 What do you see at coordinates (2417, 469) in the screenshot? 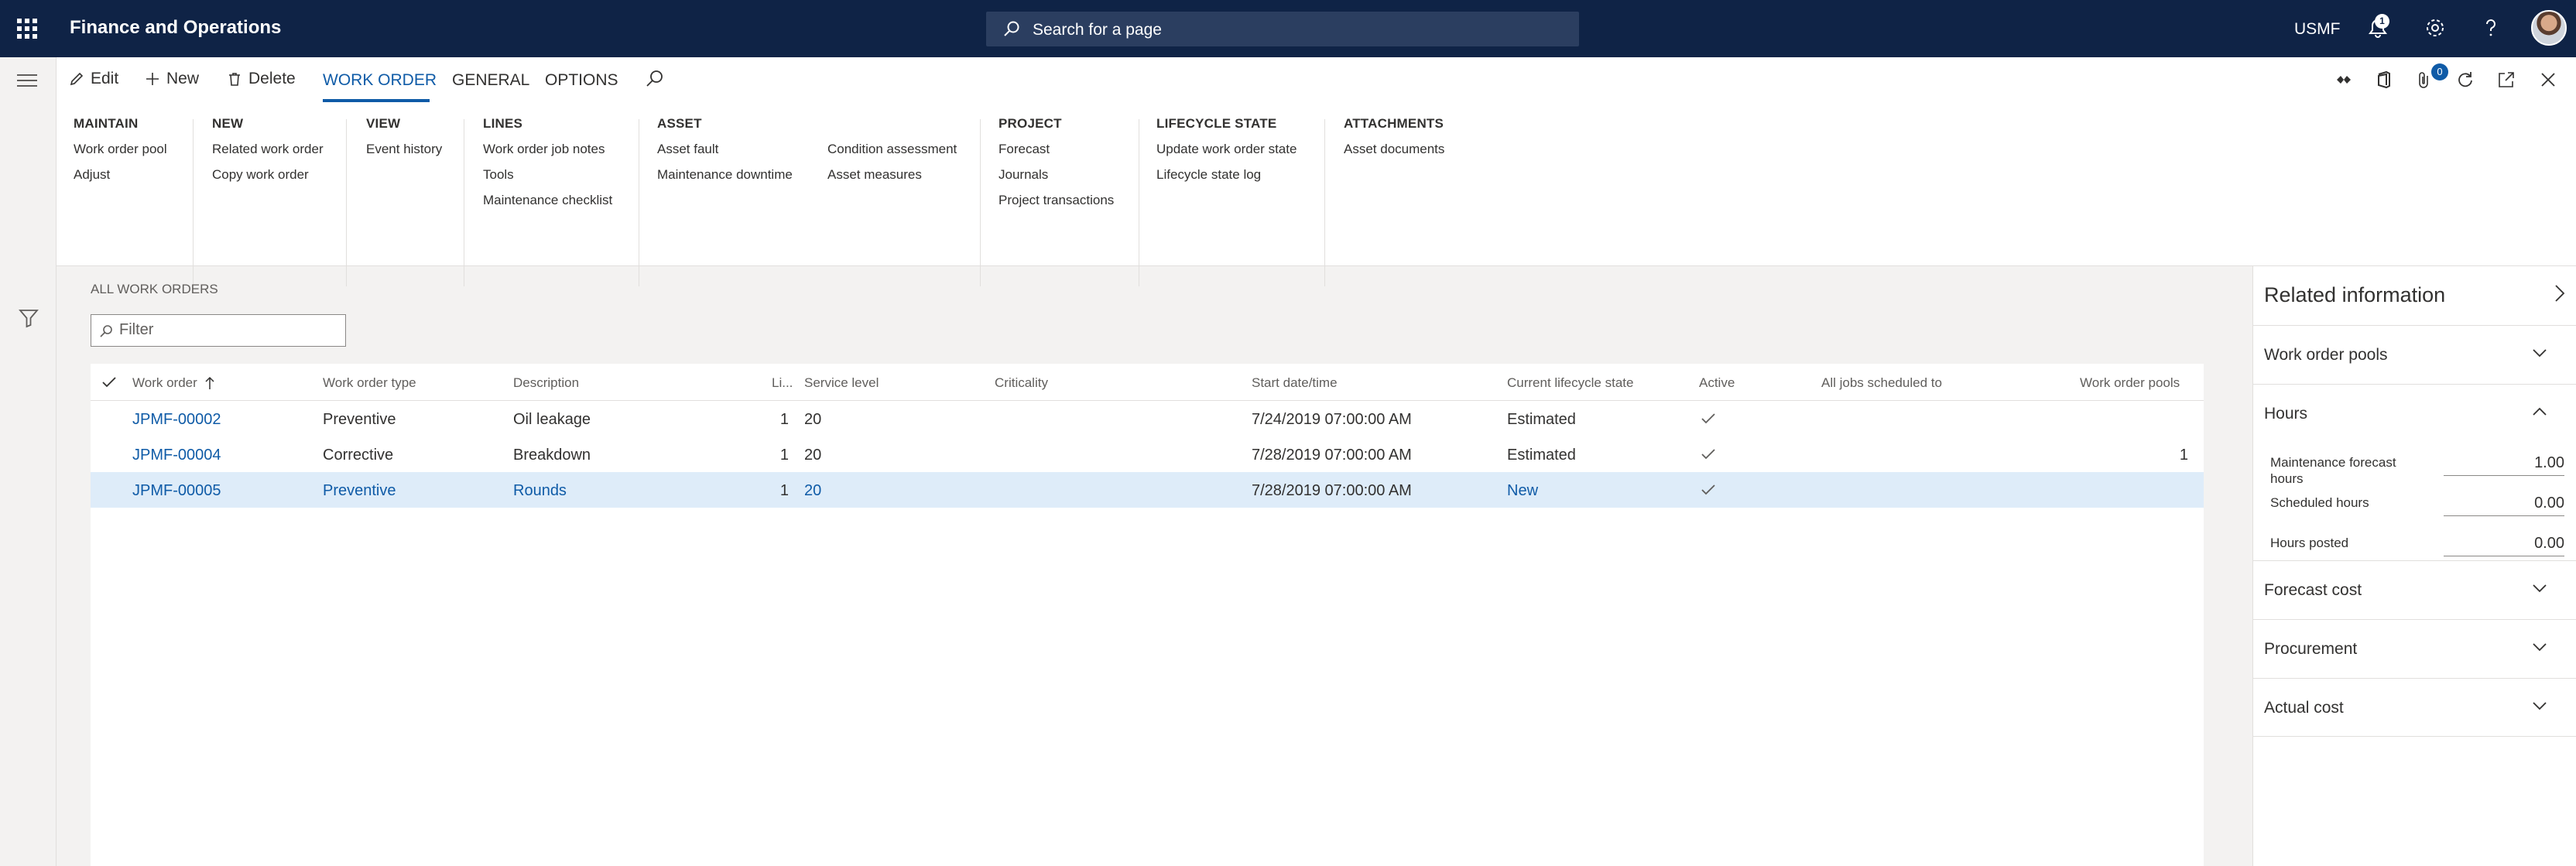
I see `maintenance-forecast-hours-field: Maintenance forecast hours 1.00` at bounding box center [2417, 469].